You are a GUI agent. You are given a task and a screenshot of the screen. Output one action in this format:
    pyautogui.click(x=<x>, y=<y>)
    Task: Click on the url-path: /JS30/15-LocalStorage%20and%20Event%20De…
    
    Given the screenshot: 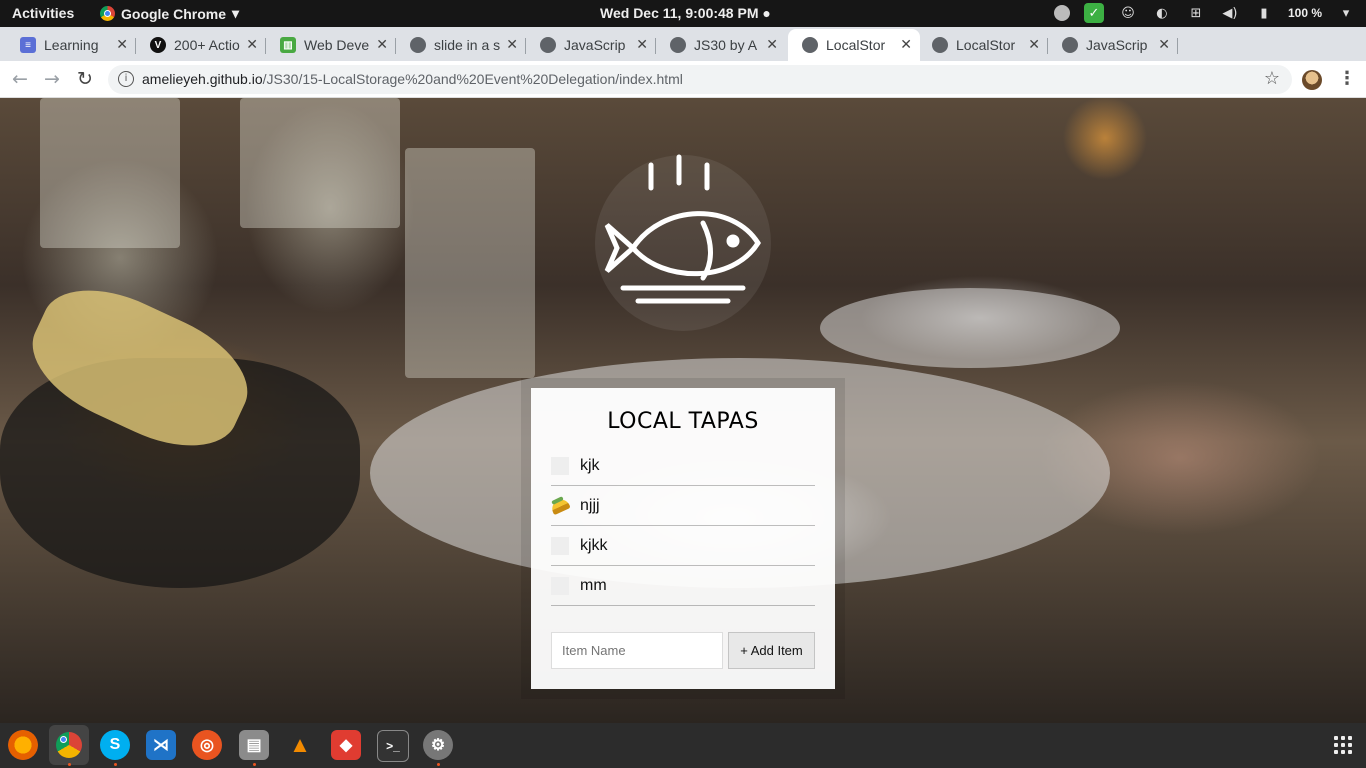 What is the action you would take?
    pyautogui.click(x=472, y=79)
    